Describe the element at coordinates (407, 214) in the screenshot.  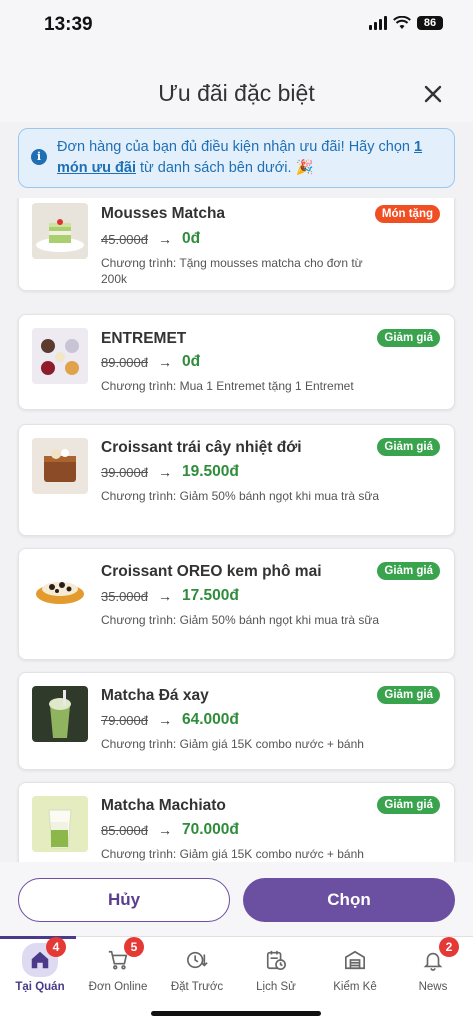
I see `gift-badge: Món tặng` at that location.